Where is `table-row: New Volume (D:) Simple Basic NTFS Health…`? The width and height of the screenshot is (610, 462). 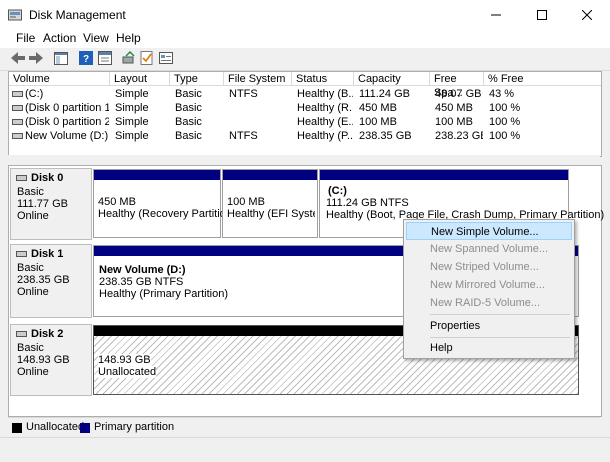 table-row: New Volume (D:) Simple Basic NTFS Health… is located at coordinates (305, 136).